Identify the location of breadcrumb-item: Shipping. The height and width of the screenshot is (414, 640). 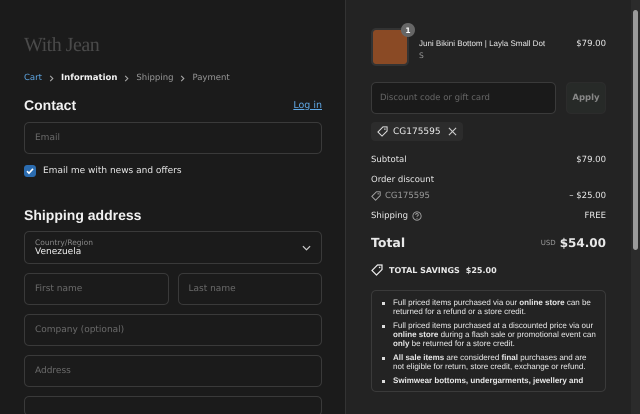
(155, 78).